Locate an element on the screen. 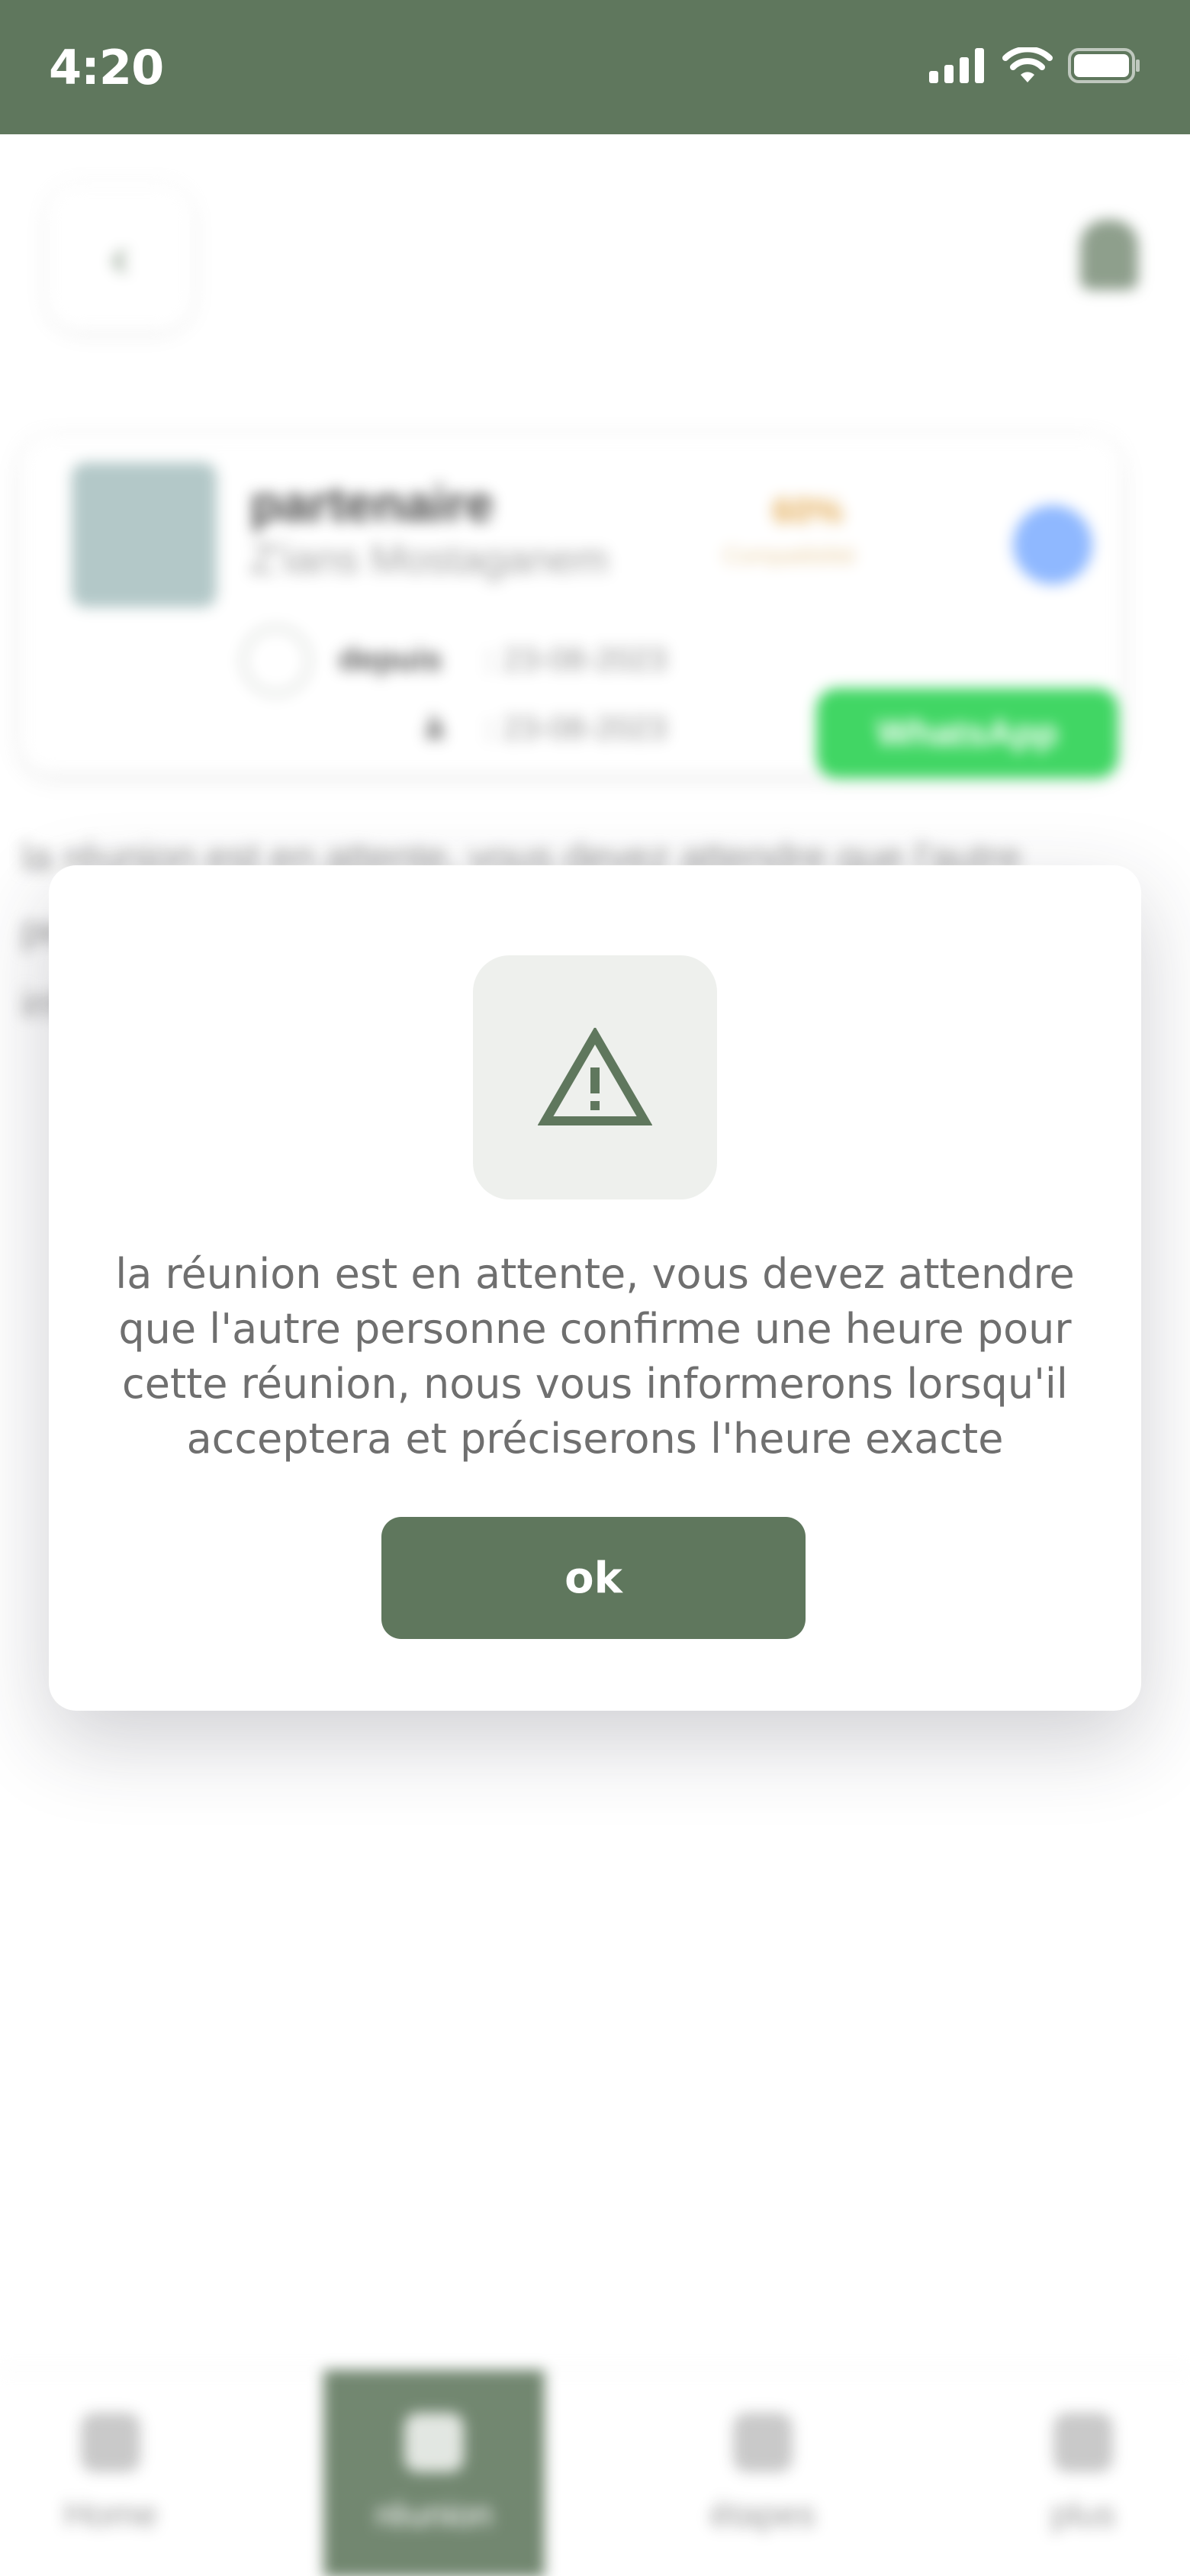  status-icons is located at coordinates (1035, 65).